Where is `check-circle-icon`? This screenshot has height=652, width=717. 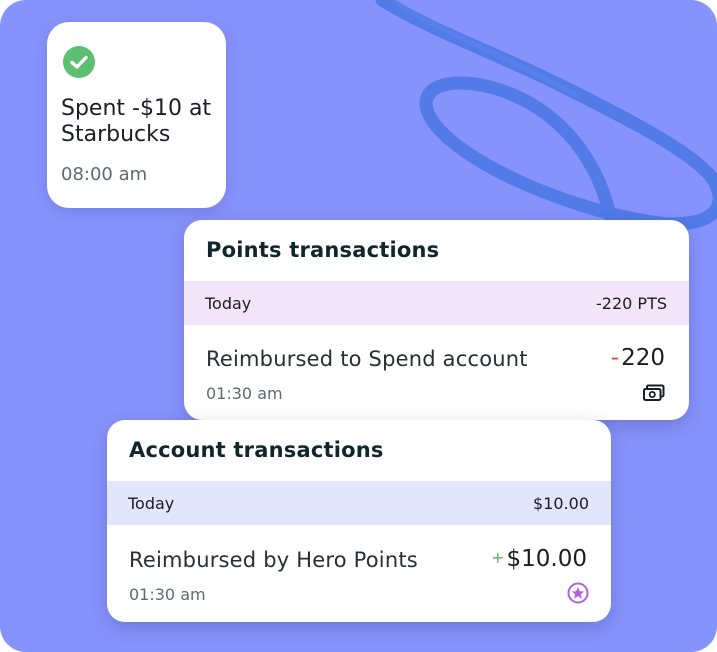 check-circle-icon is located at coordinates (79, 62).